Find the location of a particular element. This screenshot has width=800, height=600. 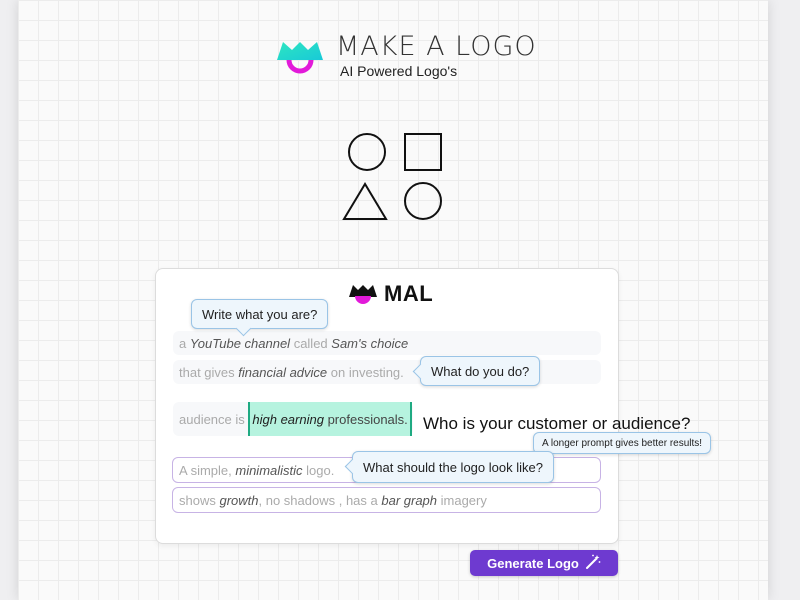

prompt-segment: bar graph is located at coordinates (409, 500).